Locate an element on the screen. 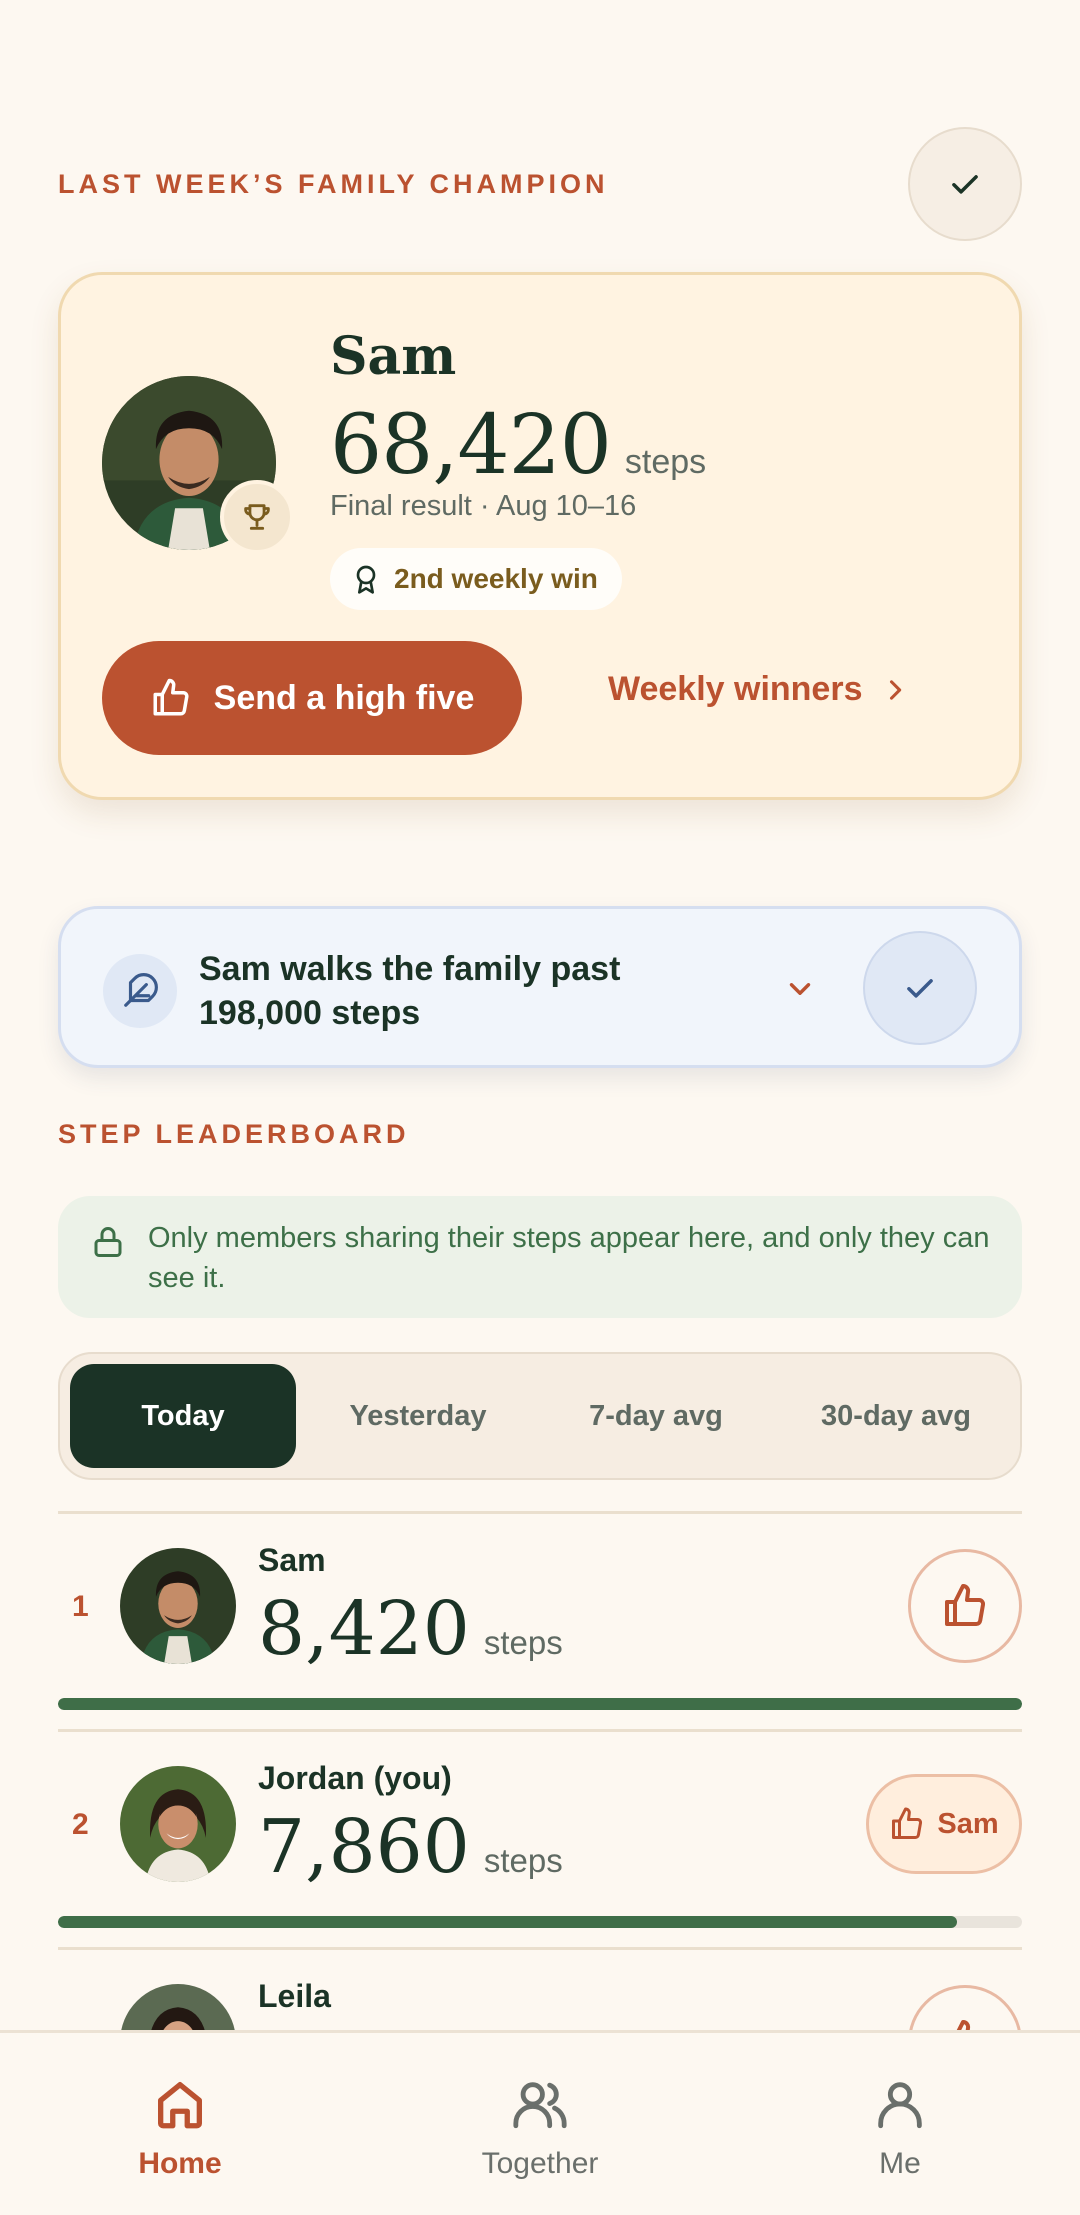 The image size is (1080, 2215). send-high-five-button: Send a high five is located at coordinates (312, 698).